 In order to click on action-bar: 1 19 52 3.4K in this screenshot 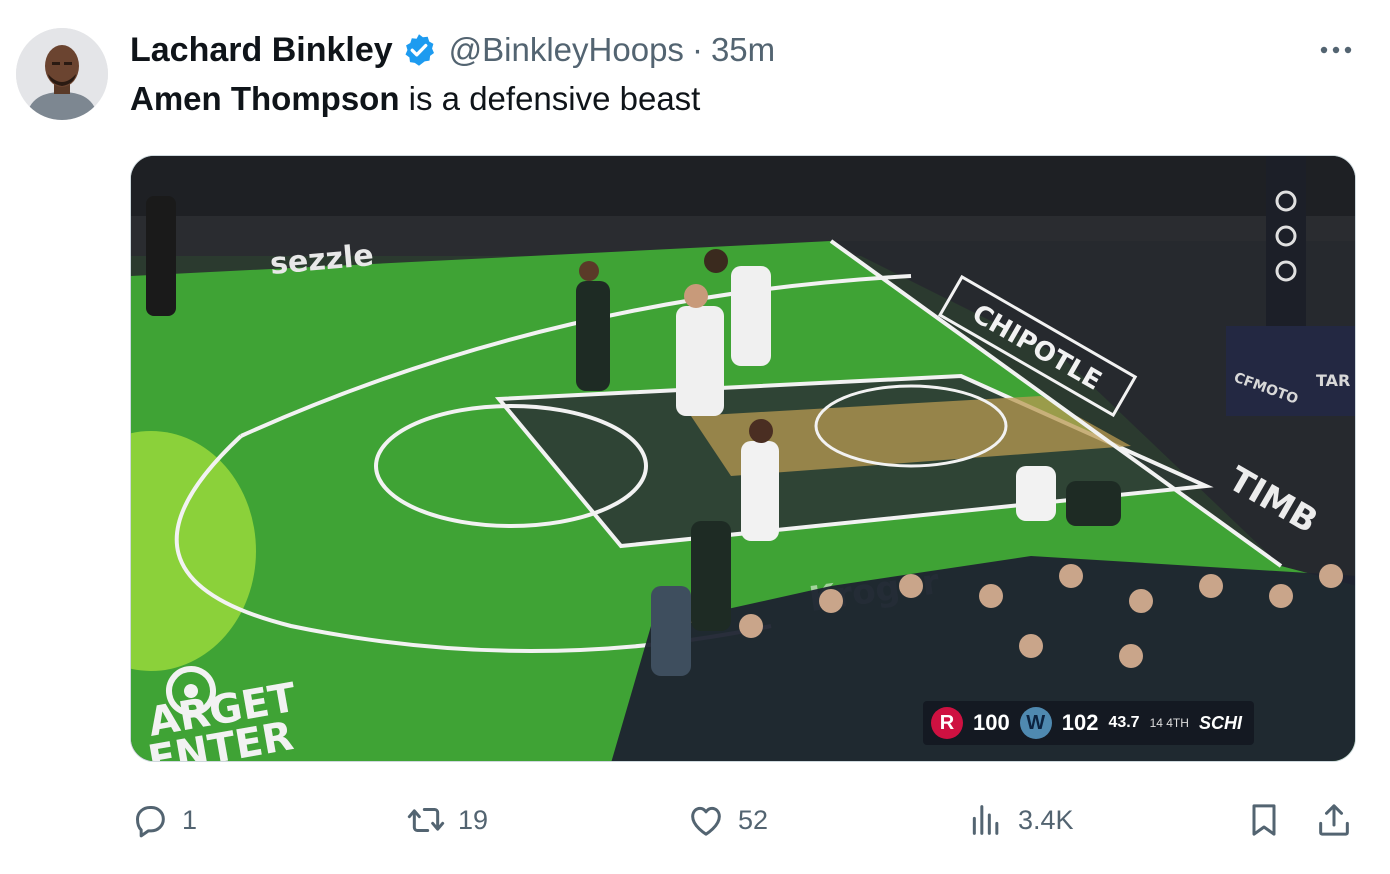, I will do `click(695, 820)`.